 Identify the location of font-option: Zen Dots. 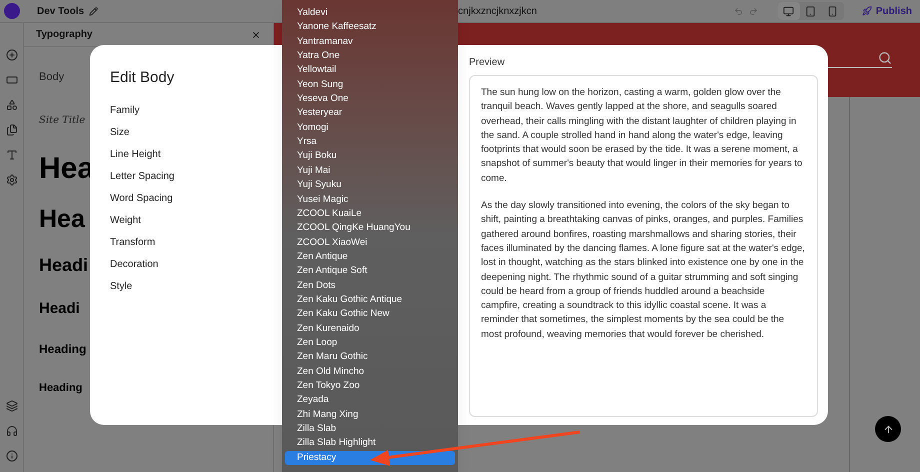
(370, 285).